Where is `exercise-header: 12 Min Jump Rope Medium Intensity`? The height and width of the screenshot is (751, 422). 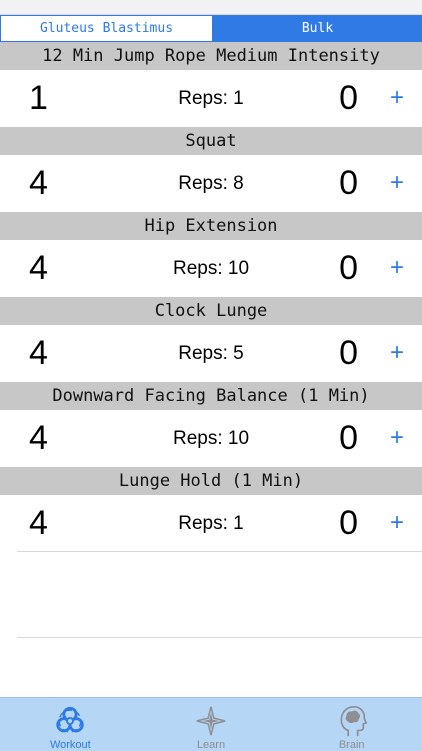 exercise-header: 12 Min Jump Rope Medium Intensity is located at coordinates (211, 56).